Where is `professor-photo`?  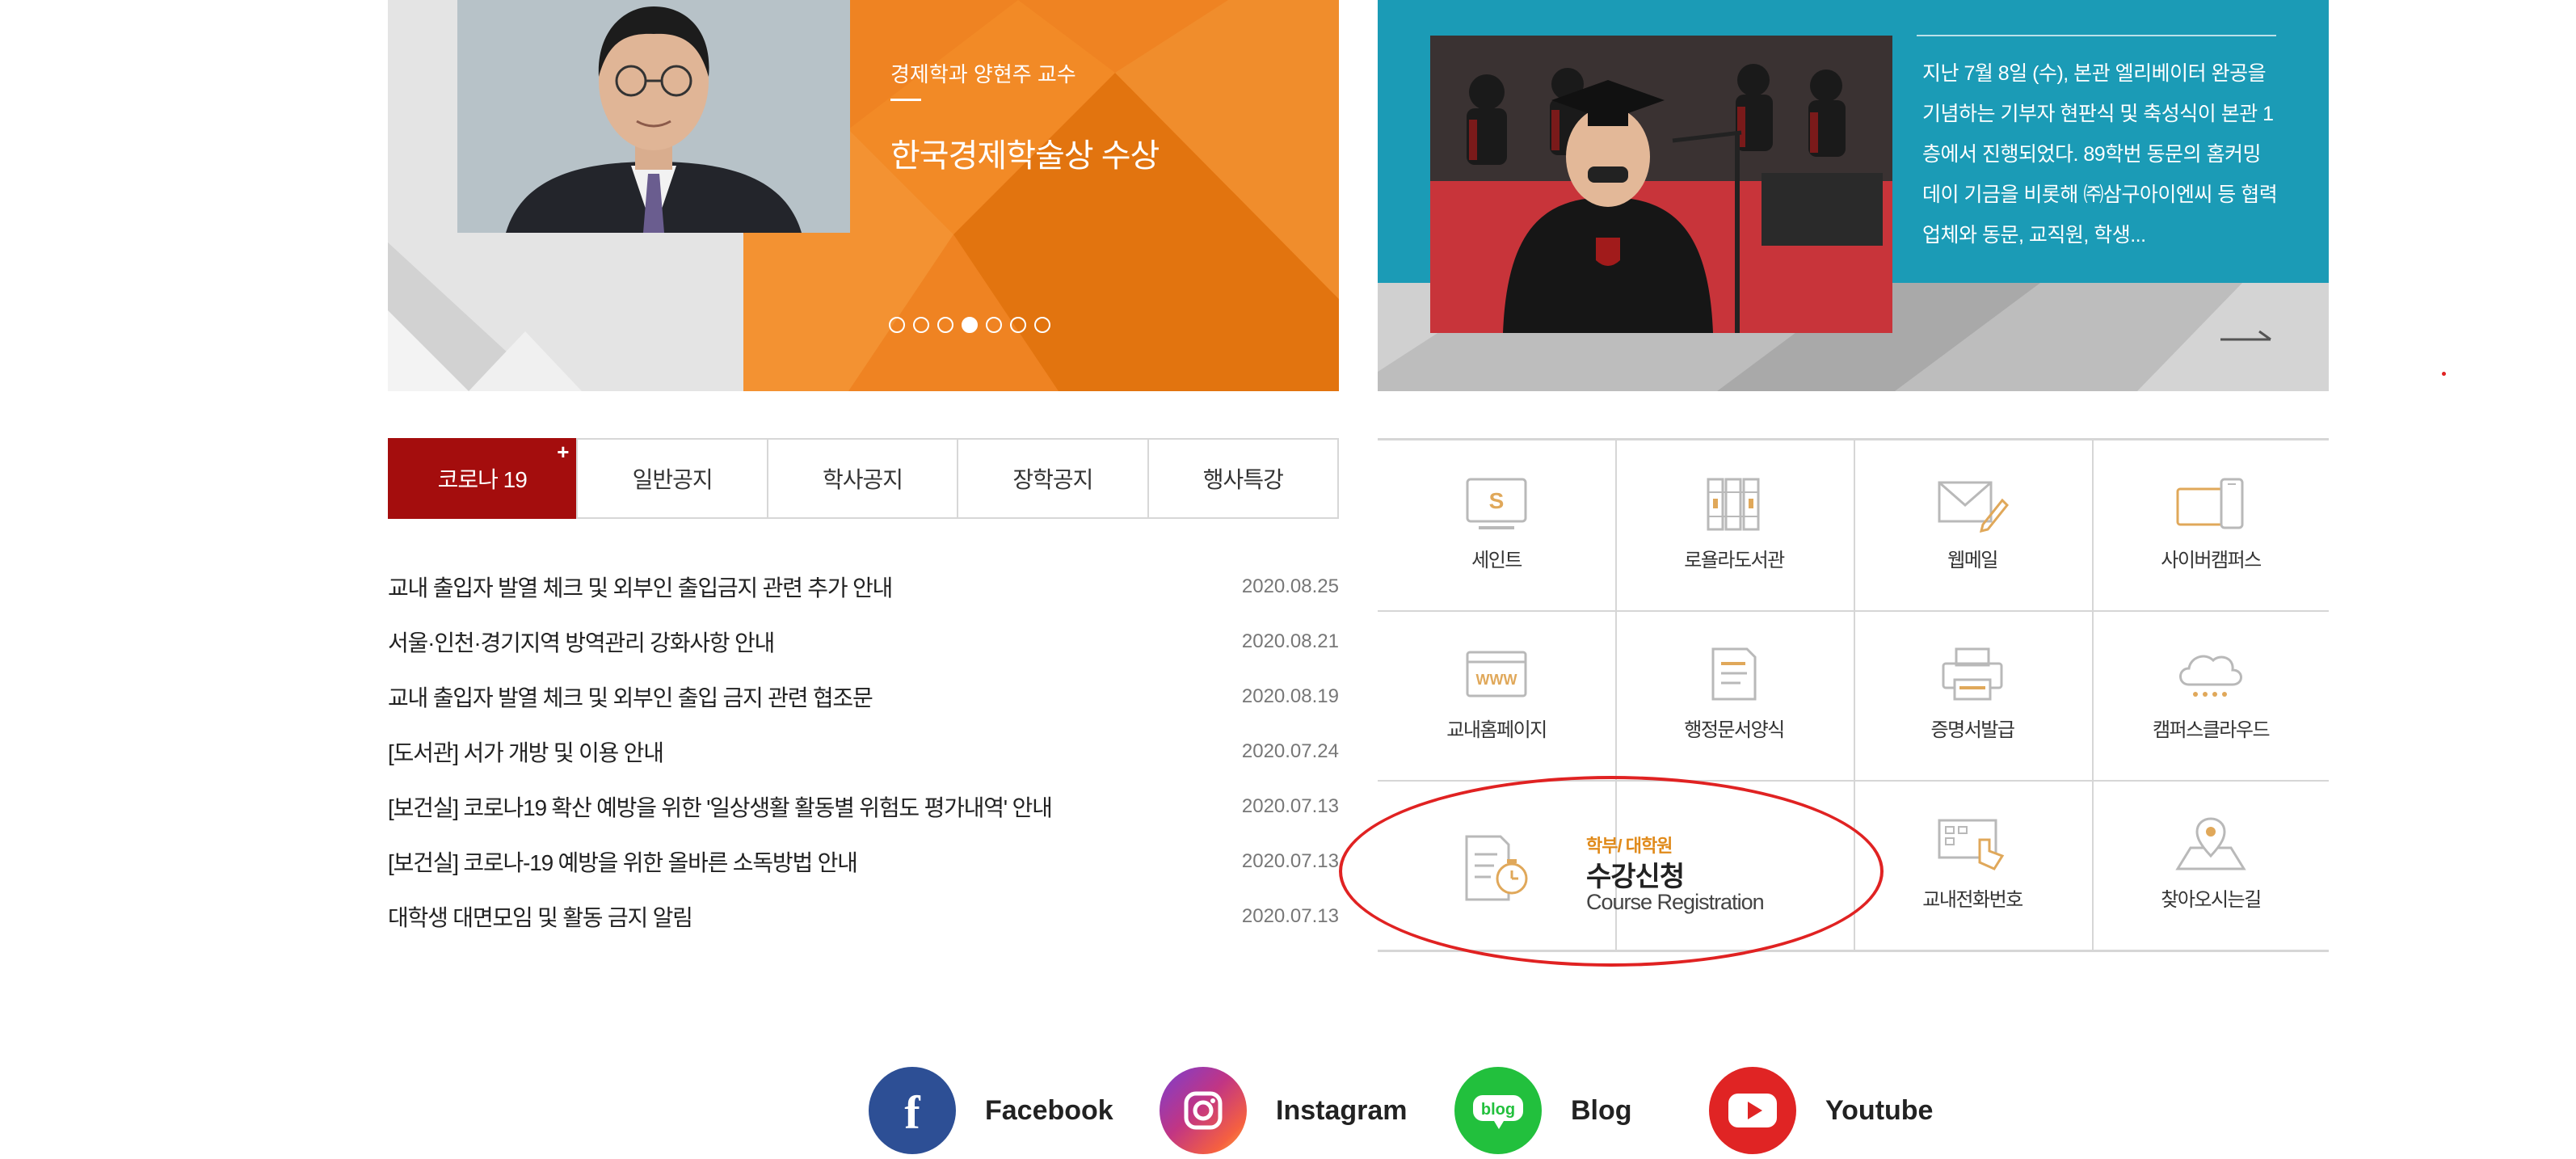 professor-photo is located at coordinates (653, 116).